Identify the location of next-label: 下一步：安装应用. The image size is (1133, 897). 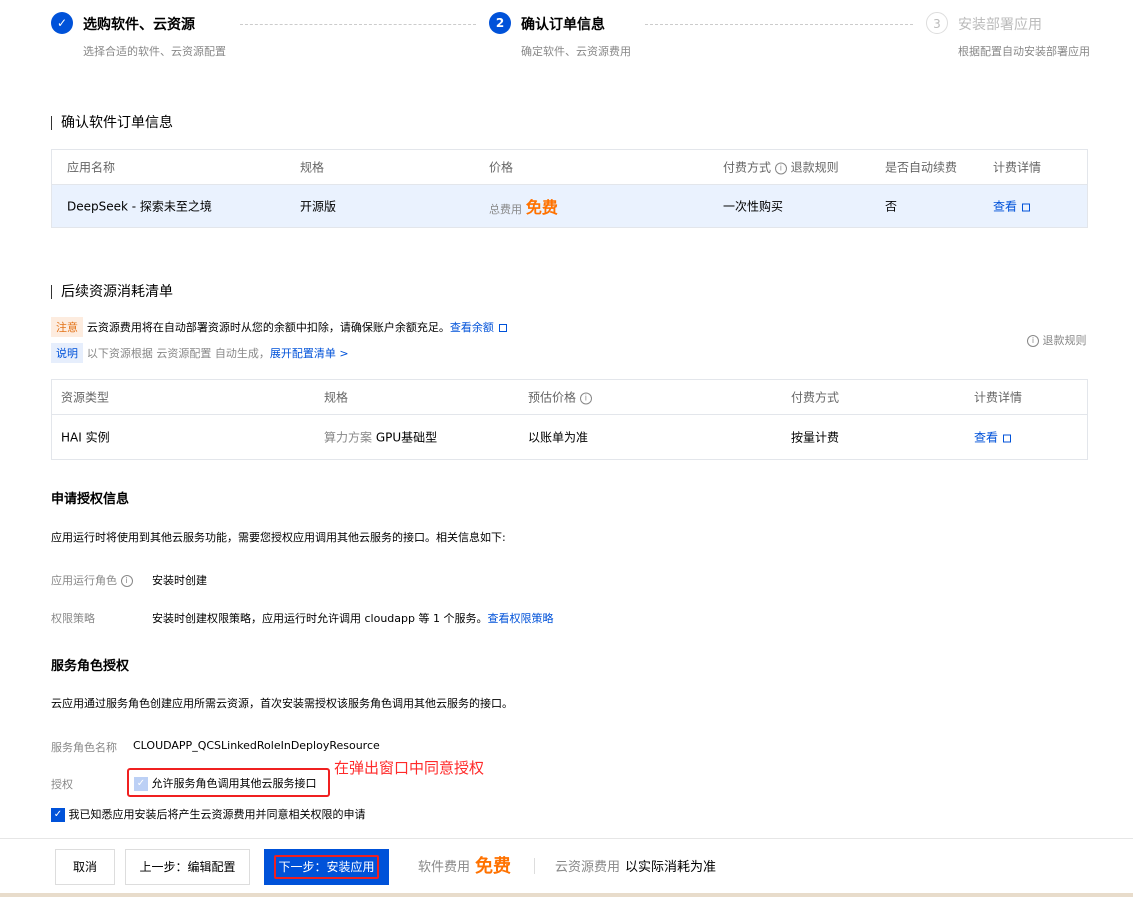
(326, 867).